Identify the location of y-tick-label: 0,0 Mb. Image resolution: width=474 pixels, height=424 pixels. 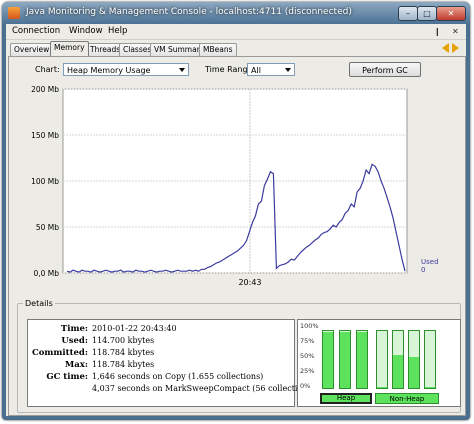
(46, 273).